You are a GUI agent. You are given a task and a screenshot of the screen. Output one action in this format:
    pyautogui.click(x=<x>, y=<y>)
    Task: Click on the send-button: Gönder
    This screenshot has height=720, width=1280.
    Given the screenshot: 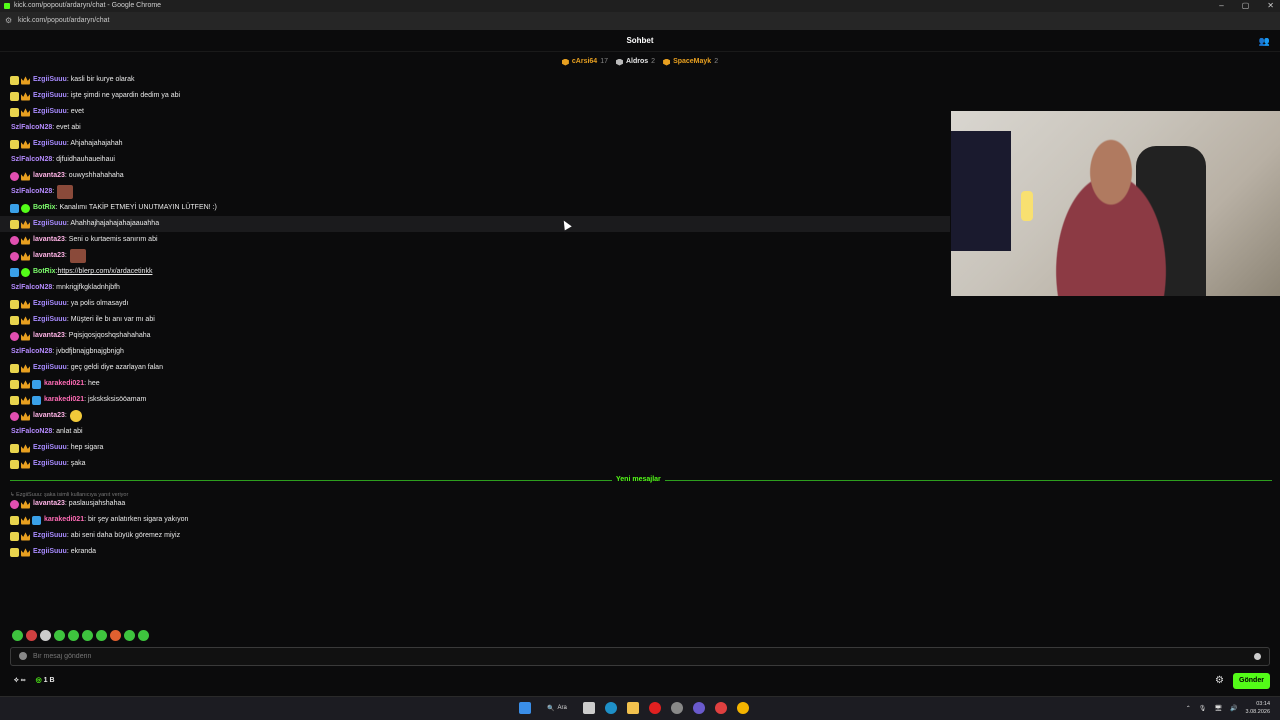 What is the action you would take?
    pyautogui.click(x=1251, y=681)
    